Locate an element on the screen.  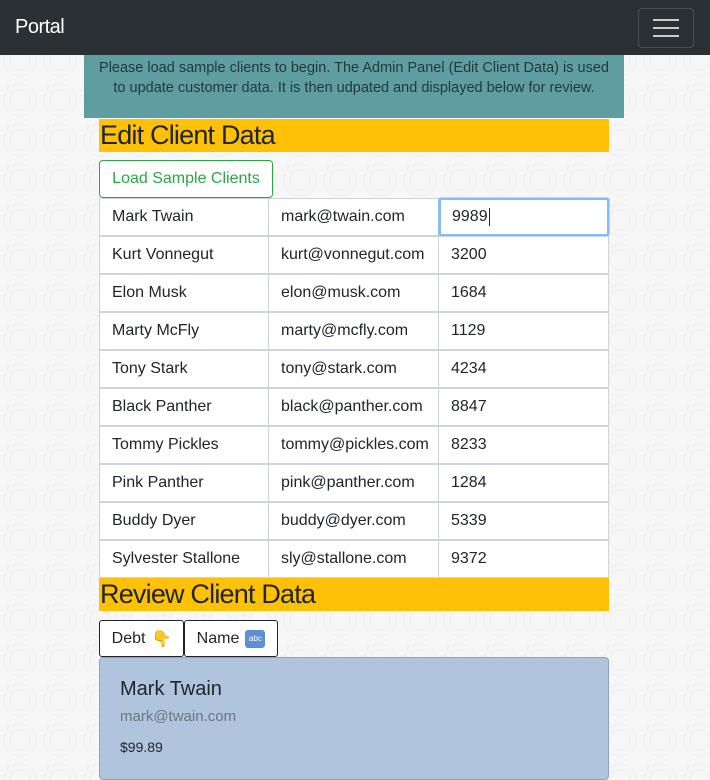
load-sample-clients-button: Load Sample Clients is located at coordinates (186, 179).